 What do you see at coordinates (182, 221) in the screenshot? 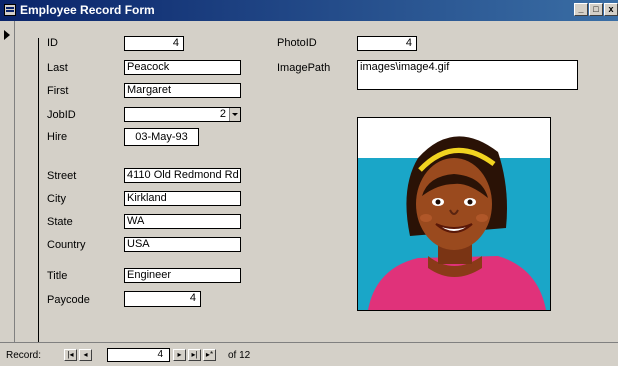
I see `state-field: WA` at bounding box center [182, 221].